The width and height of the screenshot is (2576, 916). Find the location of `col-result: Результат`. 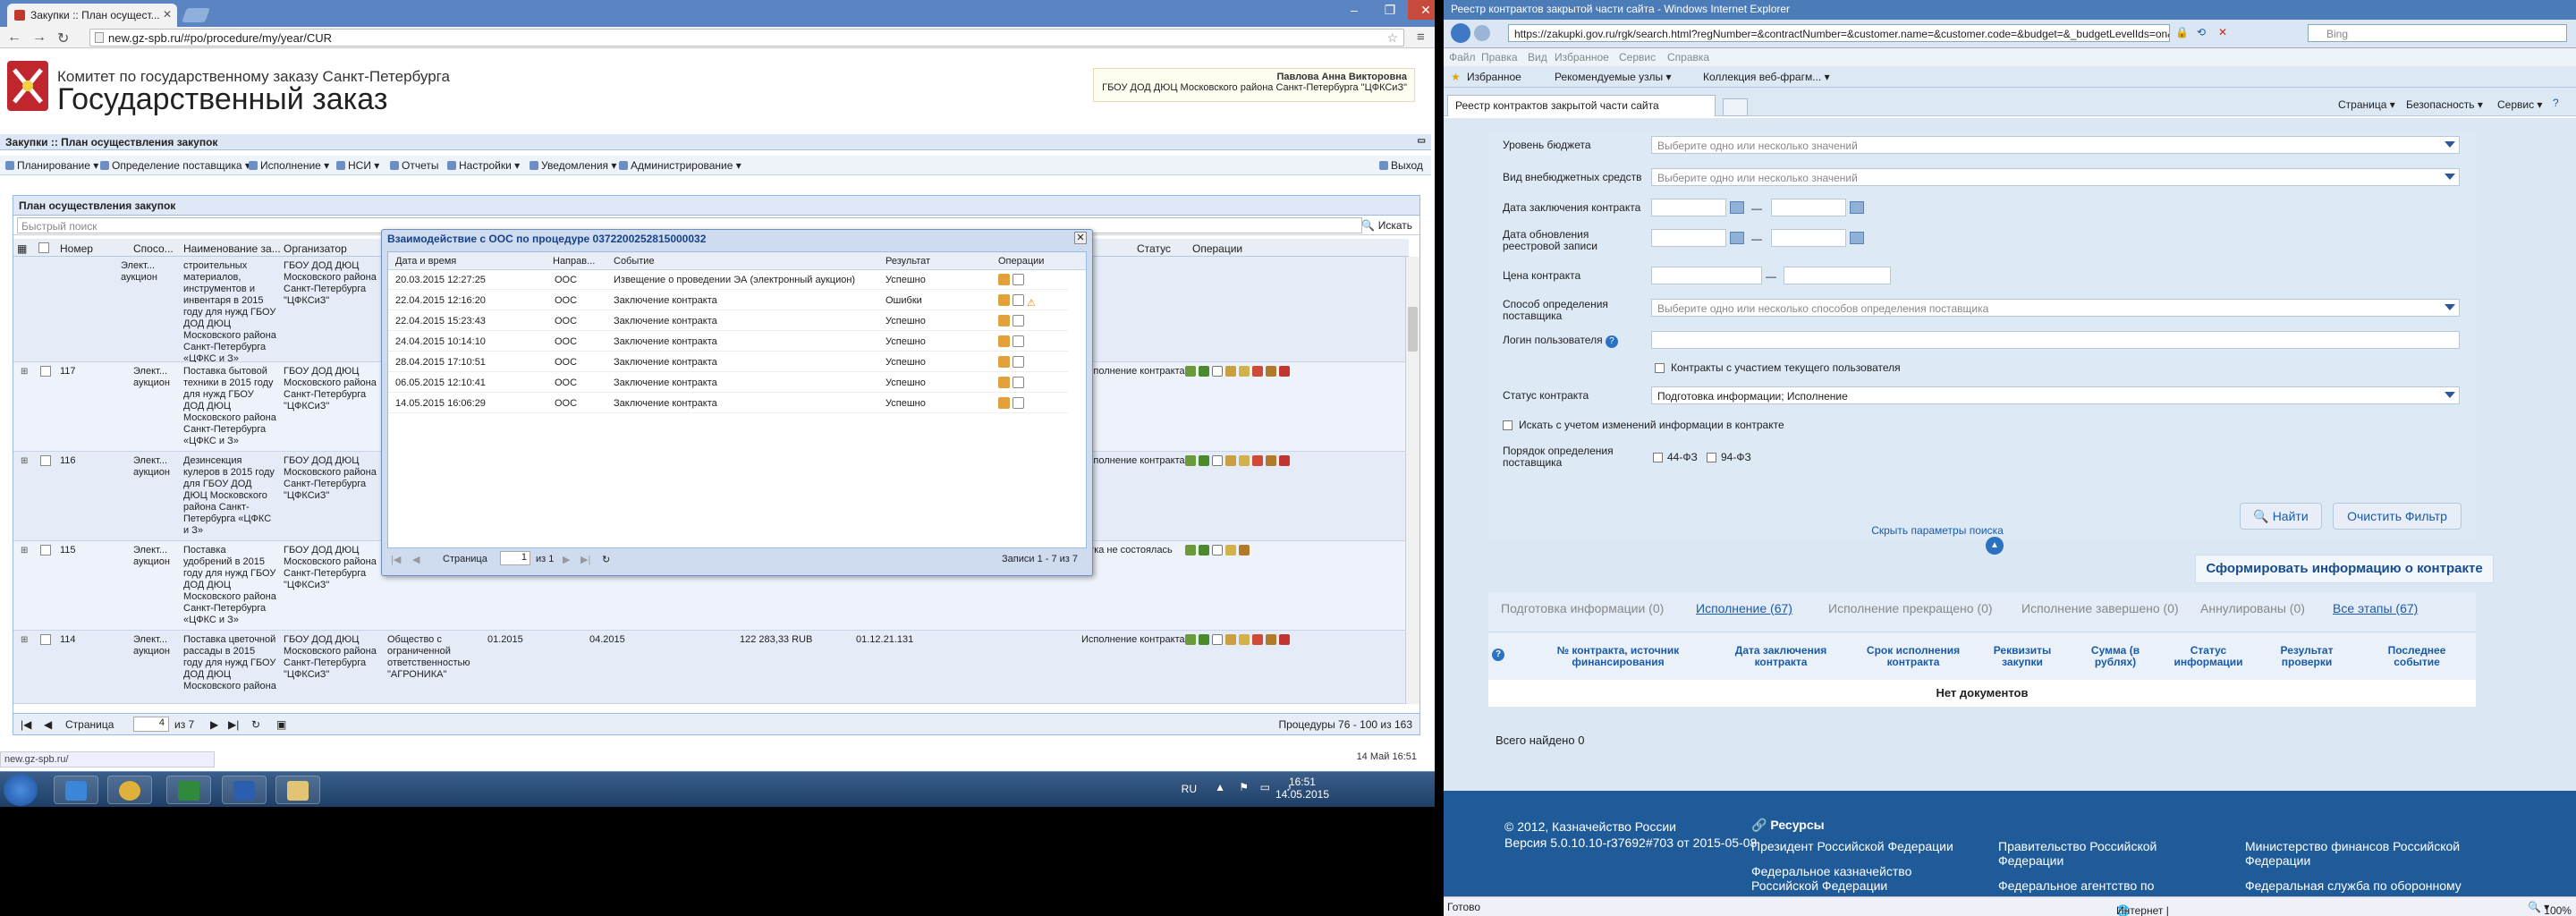

col-result: Результат is located at coordinates (908, 261).